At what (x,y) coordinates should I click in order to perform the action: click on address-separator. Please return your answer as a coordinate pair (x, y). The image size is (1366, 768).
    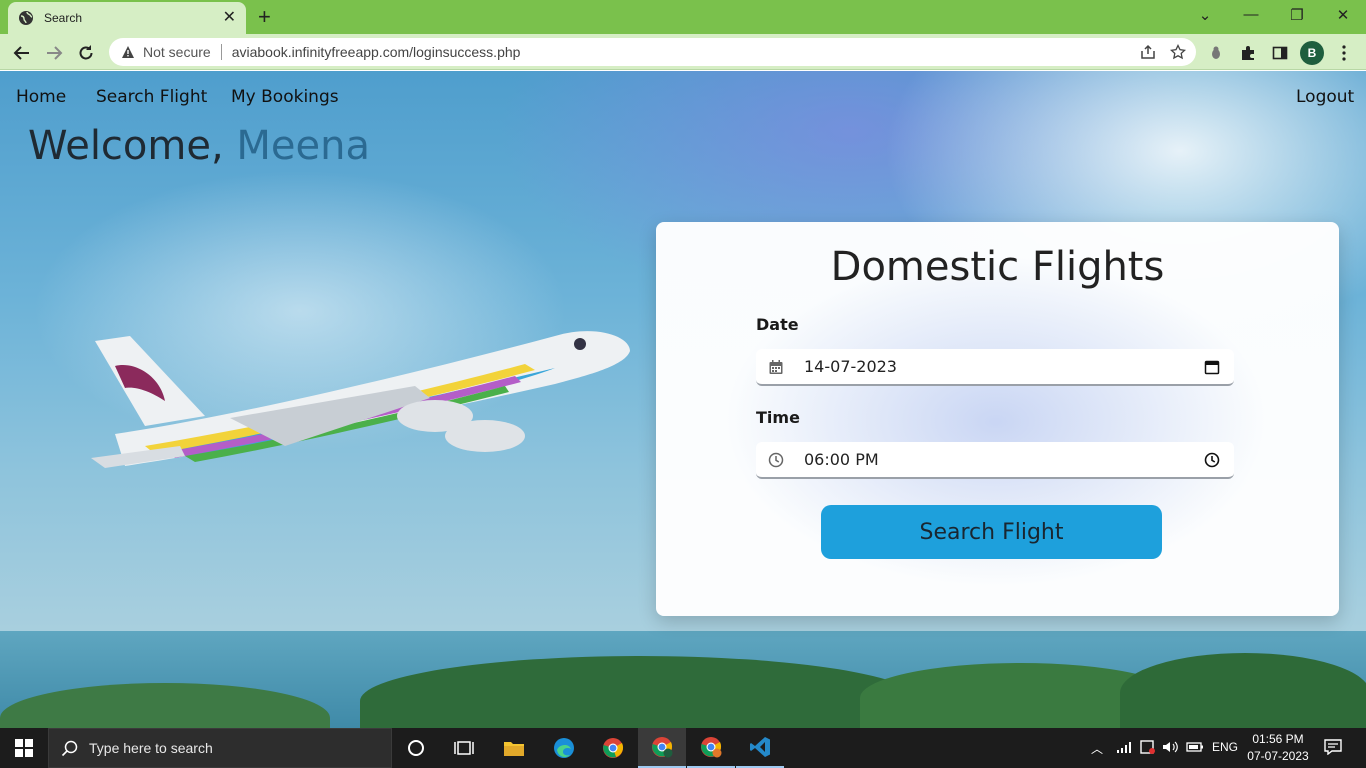
    Looking at the image, I should click on (221, 52).